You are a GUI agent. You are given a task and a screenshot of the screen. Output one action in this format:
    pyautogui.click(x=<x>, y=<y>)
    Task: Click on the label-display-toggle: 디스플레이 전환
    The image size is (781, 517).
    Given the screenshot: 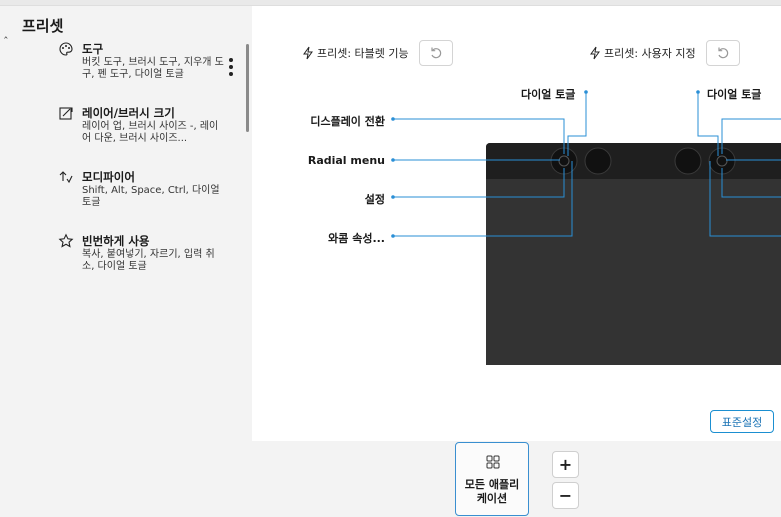 What is the action you would take?
    pyautogui.click(x=328, y=121)
    